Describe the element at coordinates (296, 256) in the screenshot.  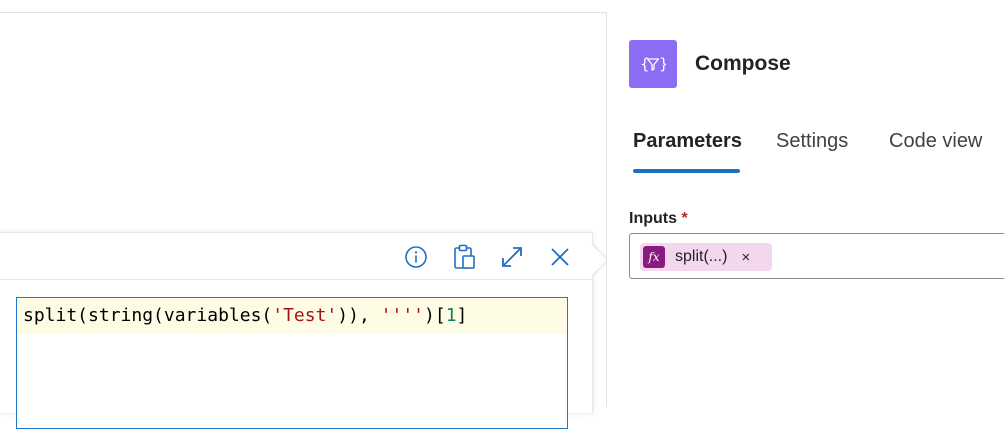
I see `expression-editor-toolbar` at that location.